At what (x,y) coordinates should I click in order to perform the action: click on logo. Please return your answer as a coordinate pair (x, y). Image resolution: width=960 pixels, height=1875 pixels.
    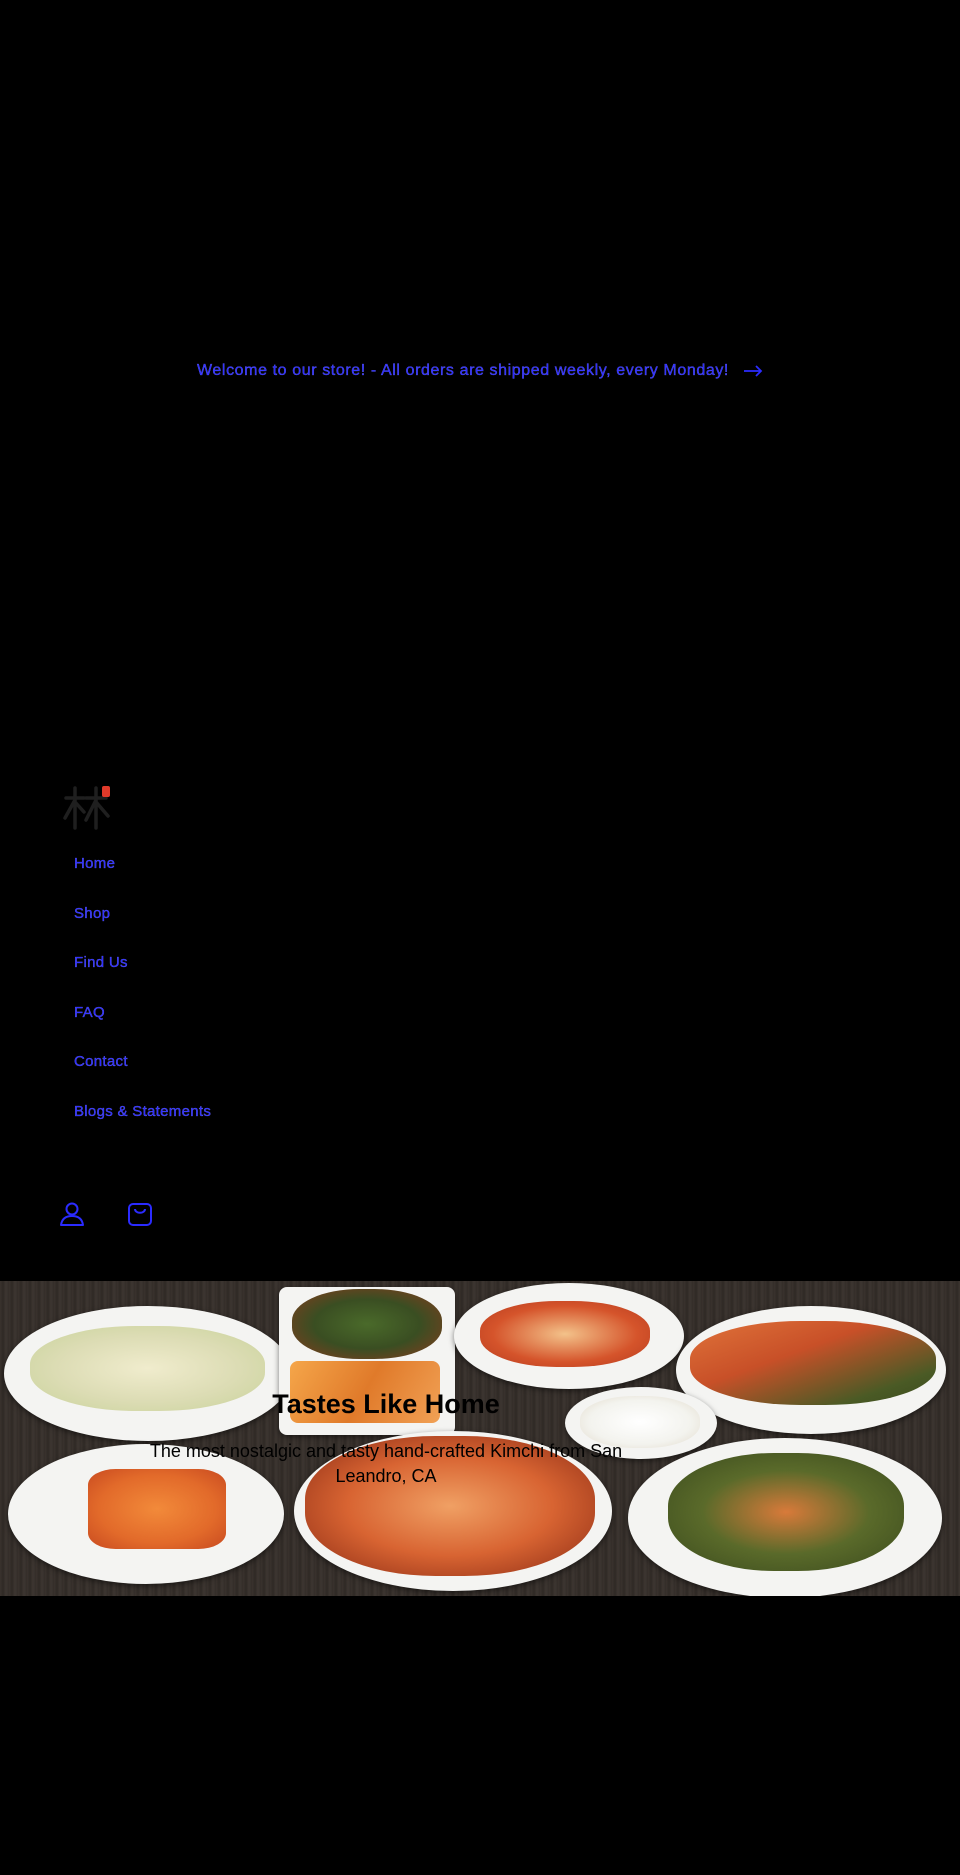
    Looking at the image, I should click on (87, 808).